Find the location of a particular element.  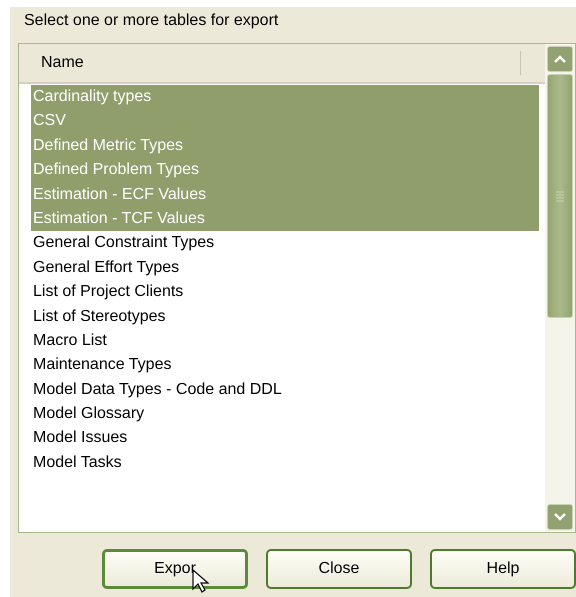

table-row: Maintenance Types is located at coordinates (285, 365).